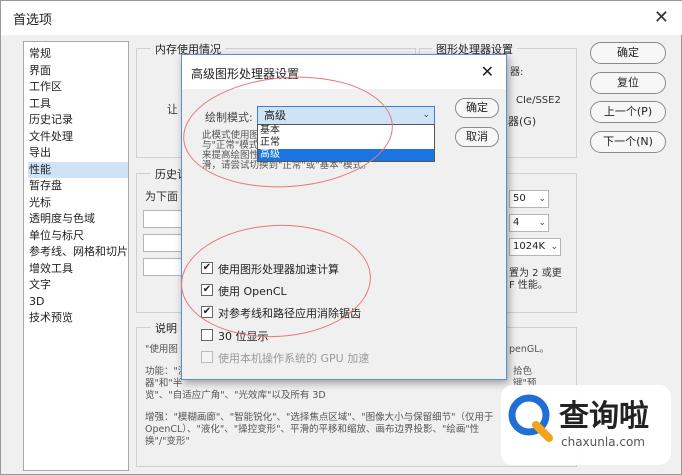  I want to click on category-item: 工具, so click(78, 104).